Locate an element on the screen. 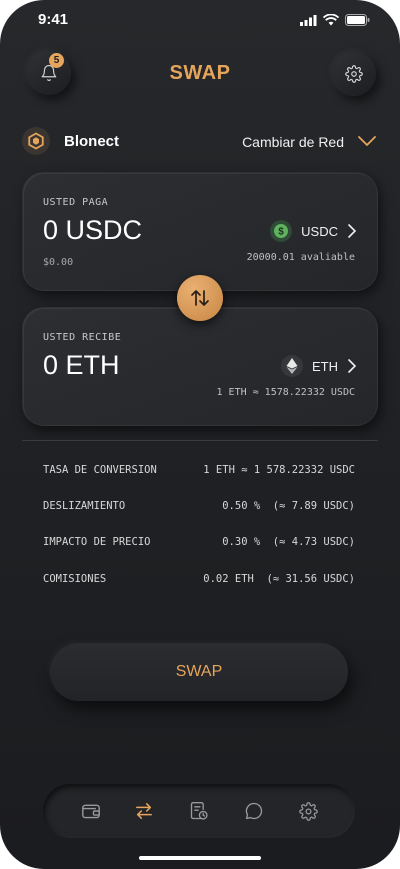 The width and height of the screenshot is (400, 869). swap-direction-button is located at coordinates (200, 298).